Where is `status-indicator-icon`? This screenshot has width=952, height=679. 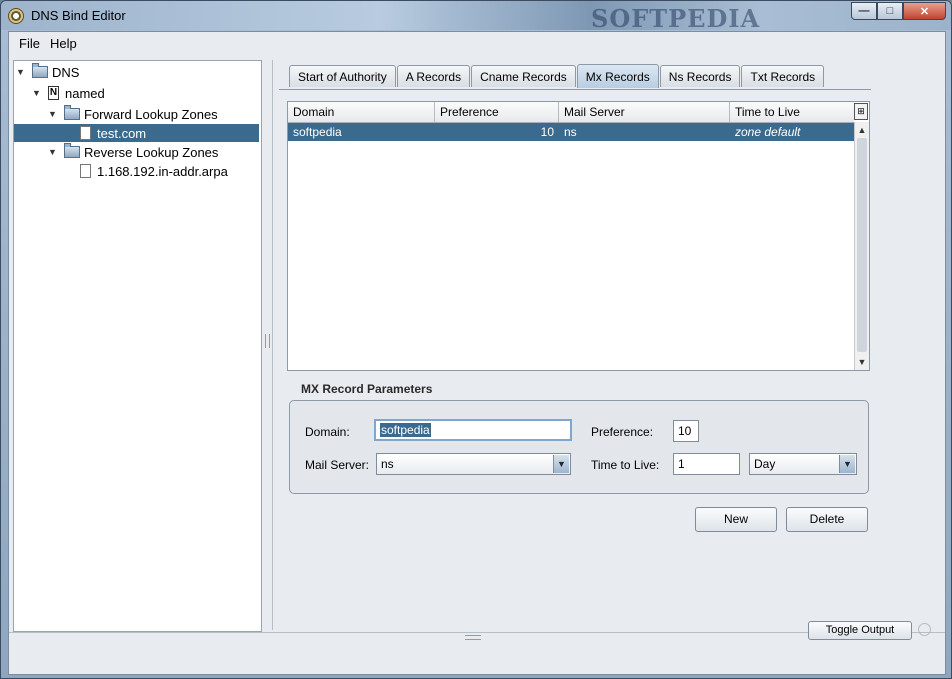
status-indicator-icon is located at coordinates (924, 629).